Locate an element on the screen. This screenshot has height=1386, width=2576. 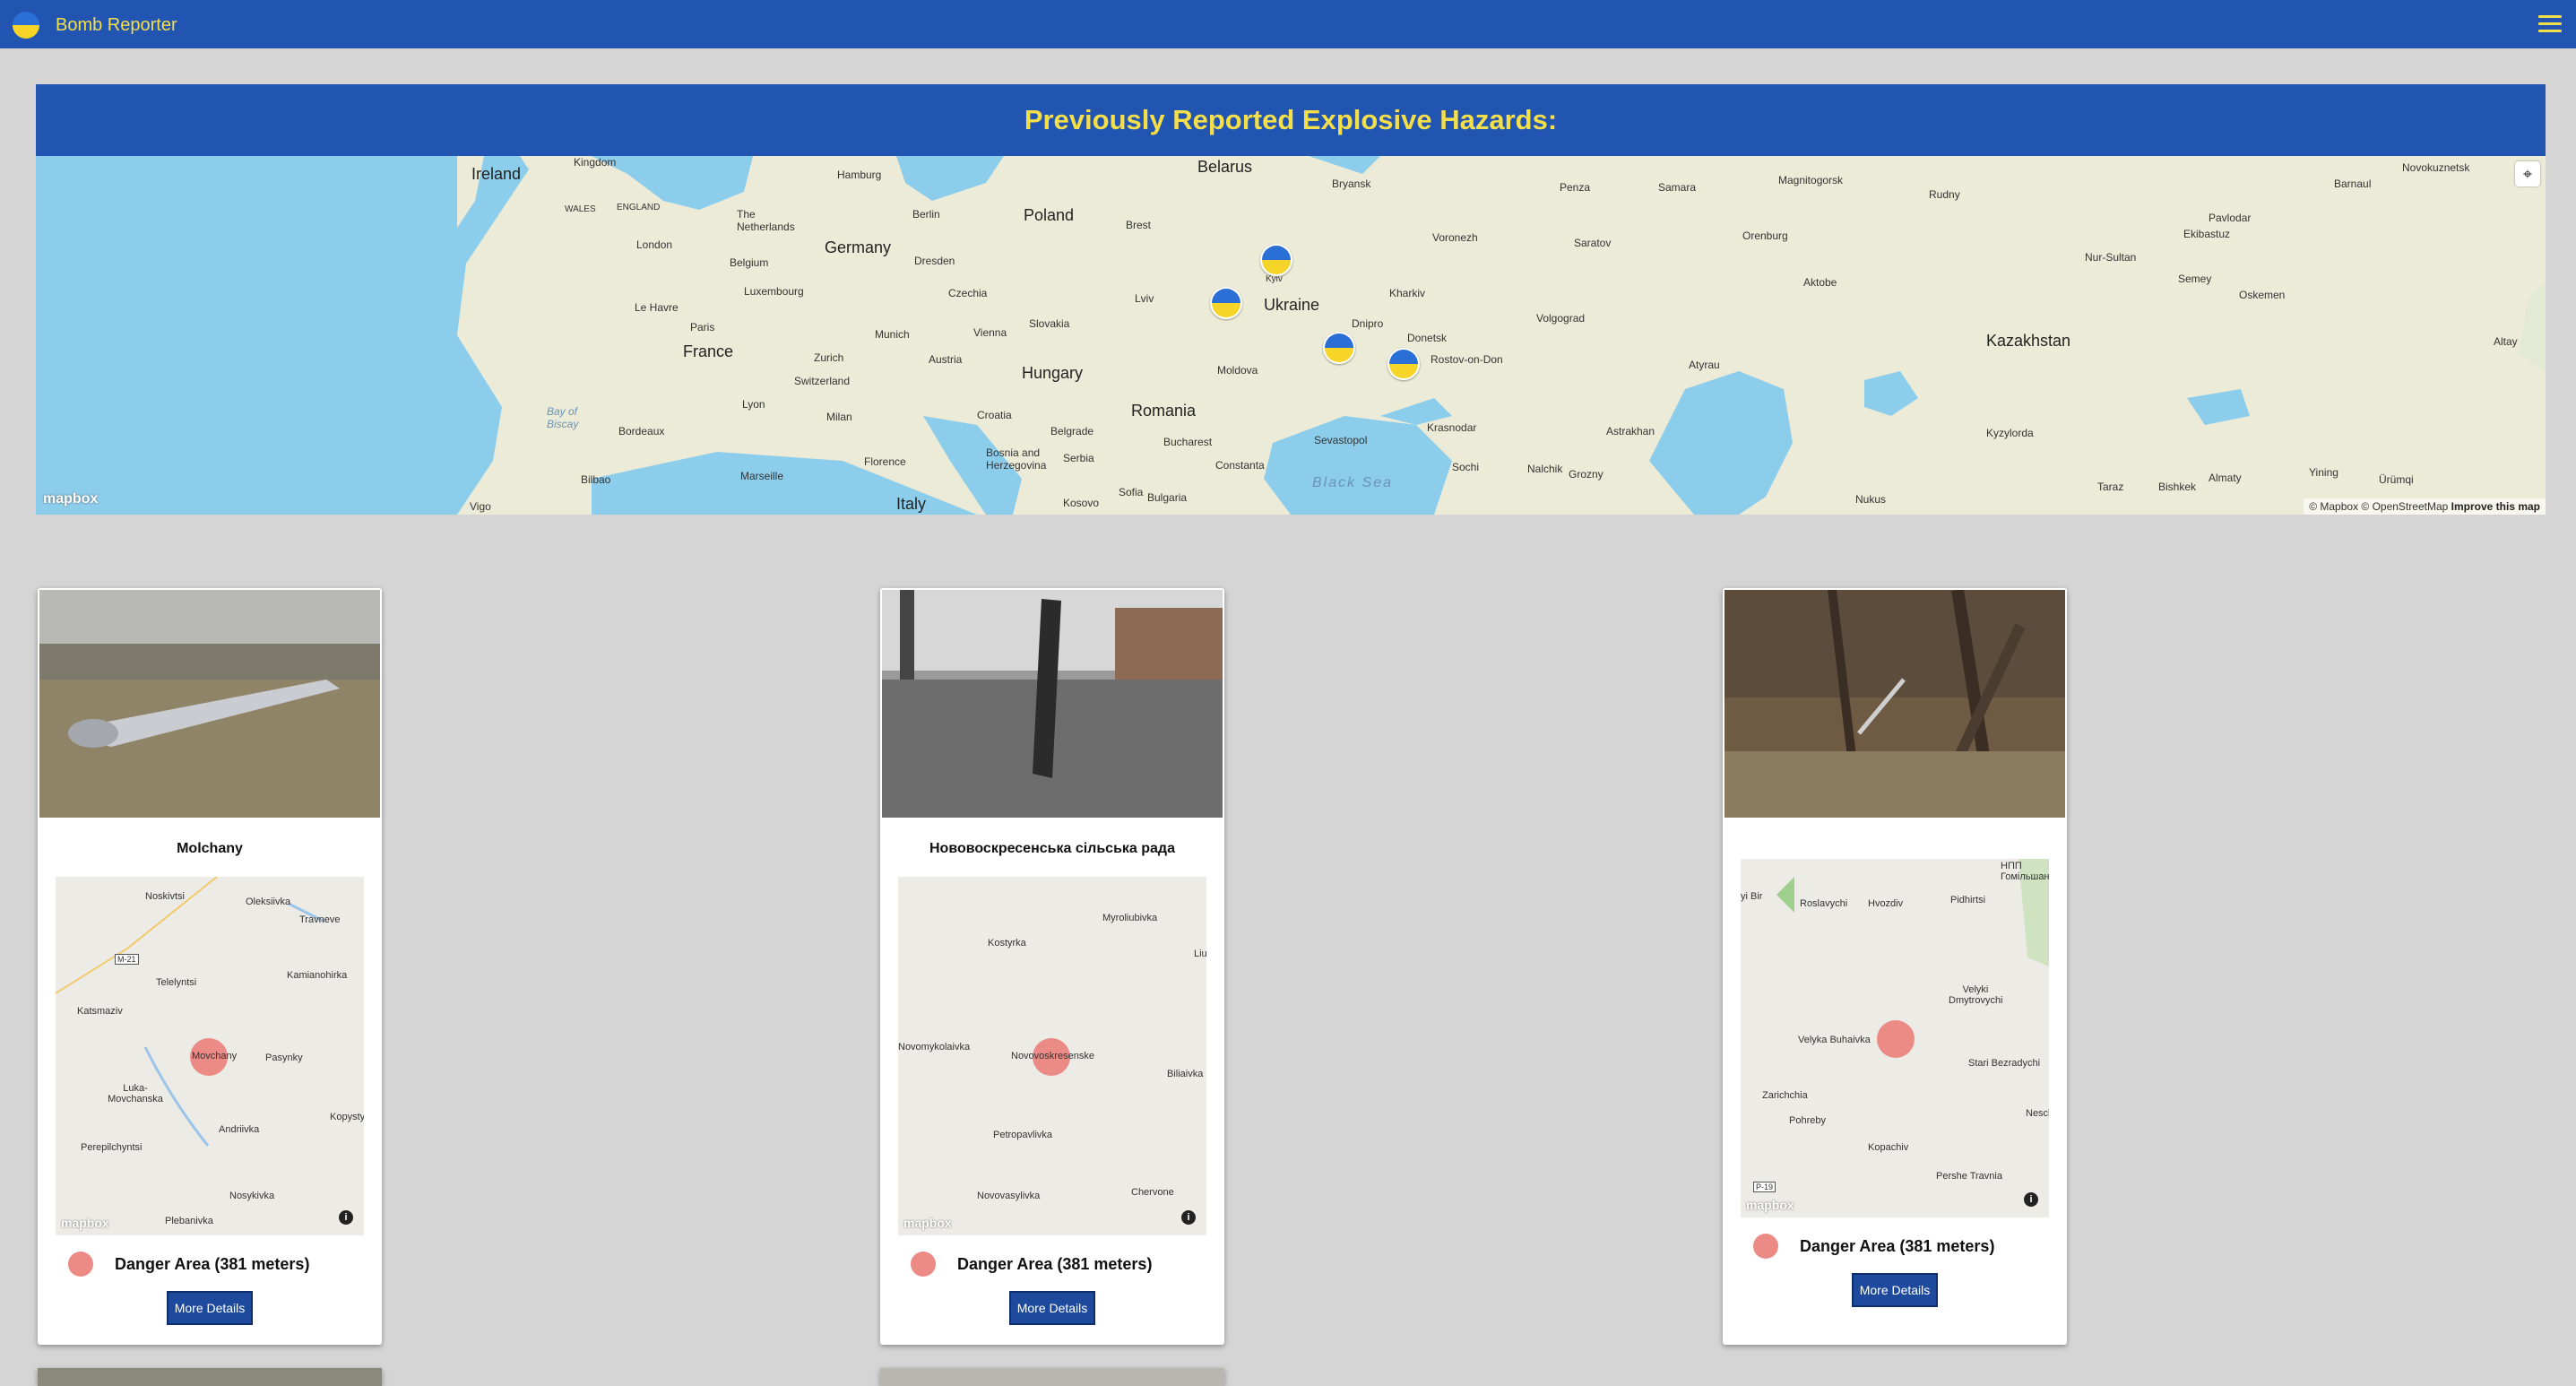
map-label-city: Bucharest is located at coordinates (1188, 442).